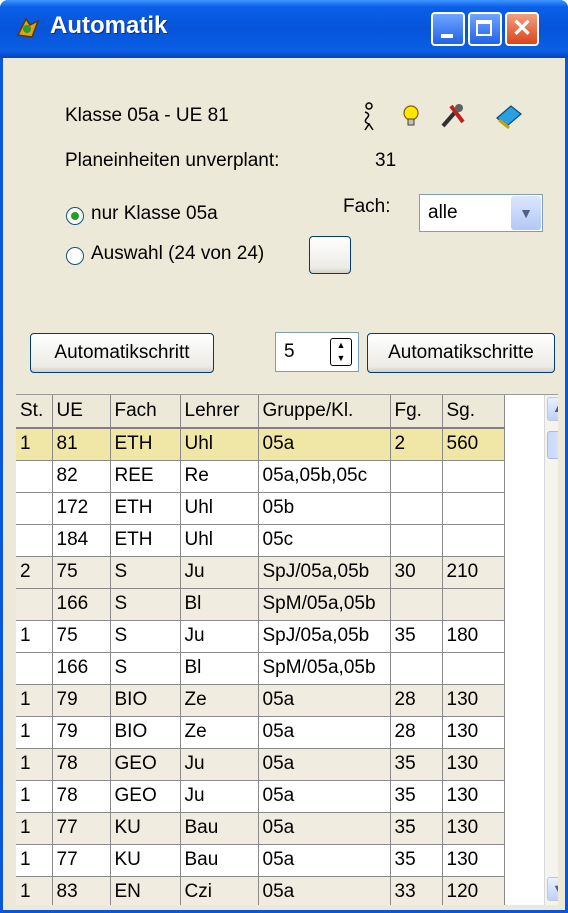  What do you see at coordinates (260, 476) in the screenshot?
I see `table-row: 82 REE Re 05a,05b,05c` at bounding box center [260, 476].